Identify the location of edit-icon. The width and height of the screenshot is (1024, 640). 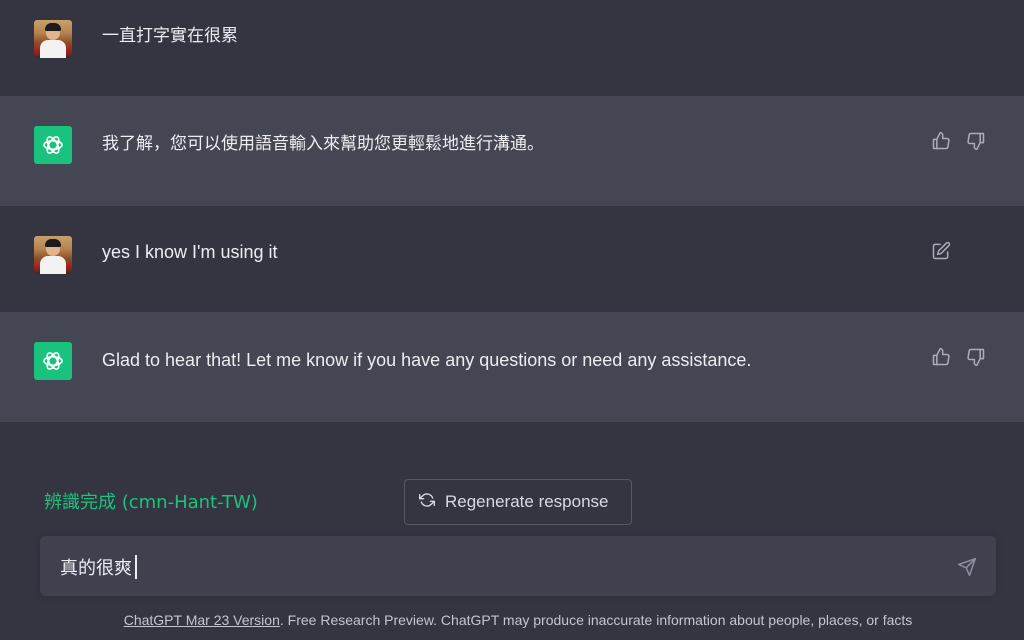
(941, 251).